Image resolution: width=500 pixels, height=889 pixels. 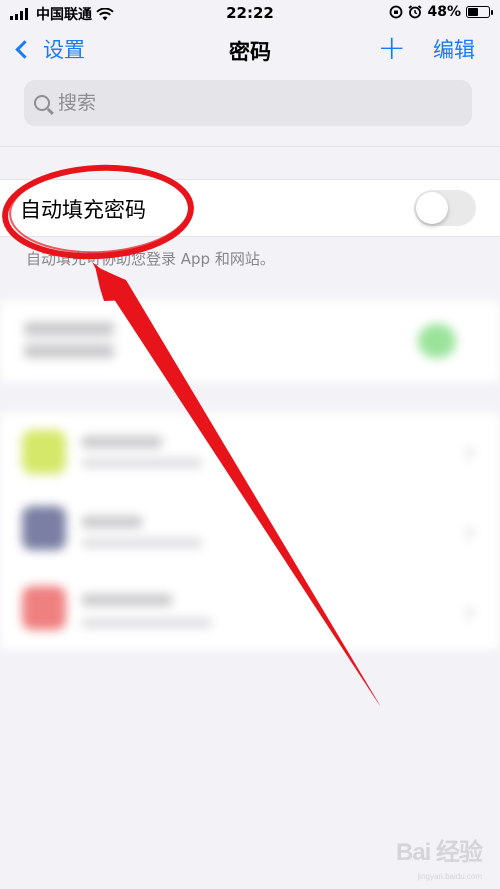 What do you see at coordinates (415, 12) in the screenshot?
I see `alarm-icon` at bounding box center [415, 12].